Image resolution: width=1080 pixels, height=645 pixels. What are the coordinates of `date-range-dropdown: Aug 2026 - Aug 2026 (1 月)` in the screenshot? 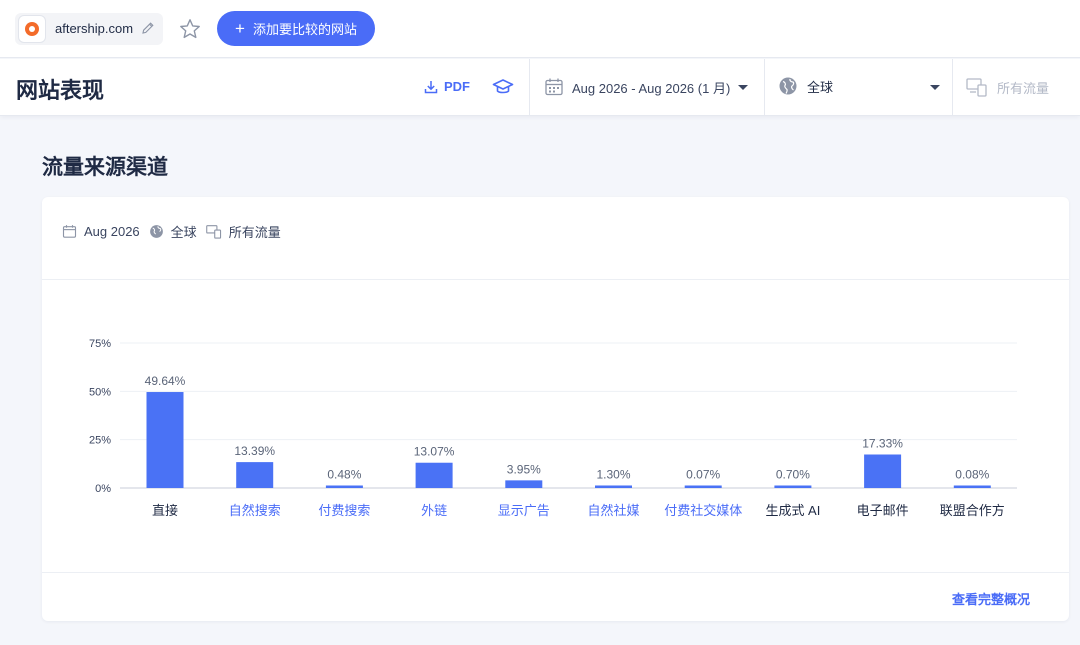 It's located at (646, 87).